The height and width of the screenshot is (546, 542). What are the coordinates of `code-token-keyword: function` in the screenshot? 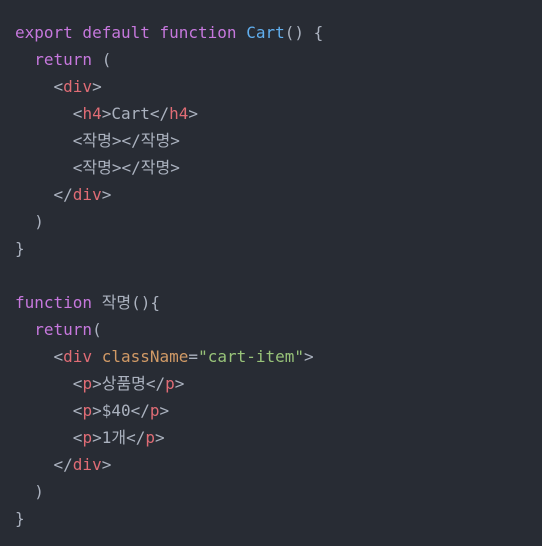 It's located at (54, 302).